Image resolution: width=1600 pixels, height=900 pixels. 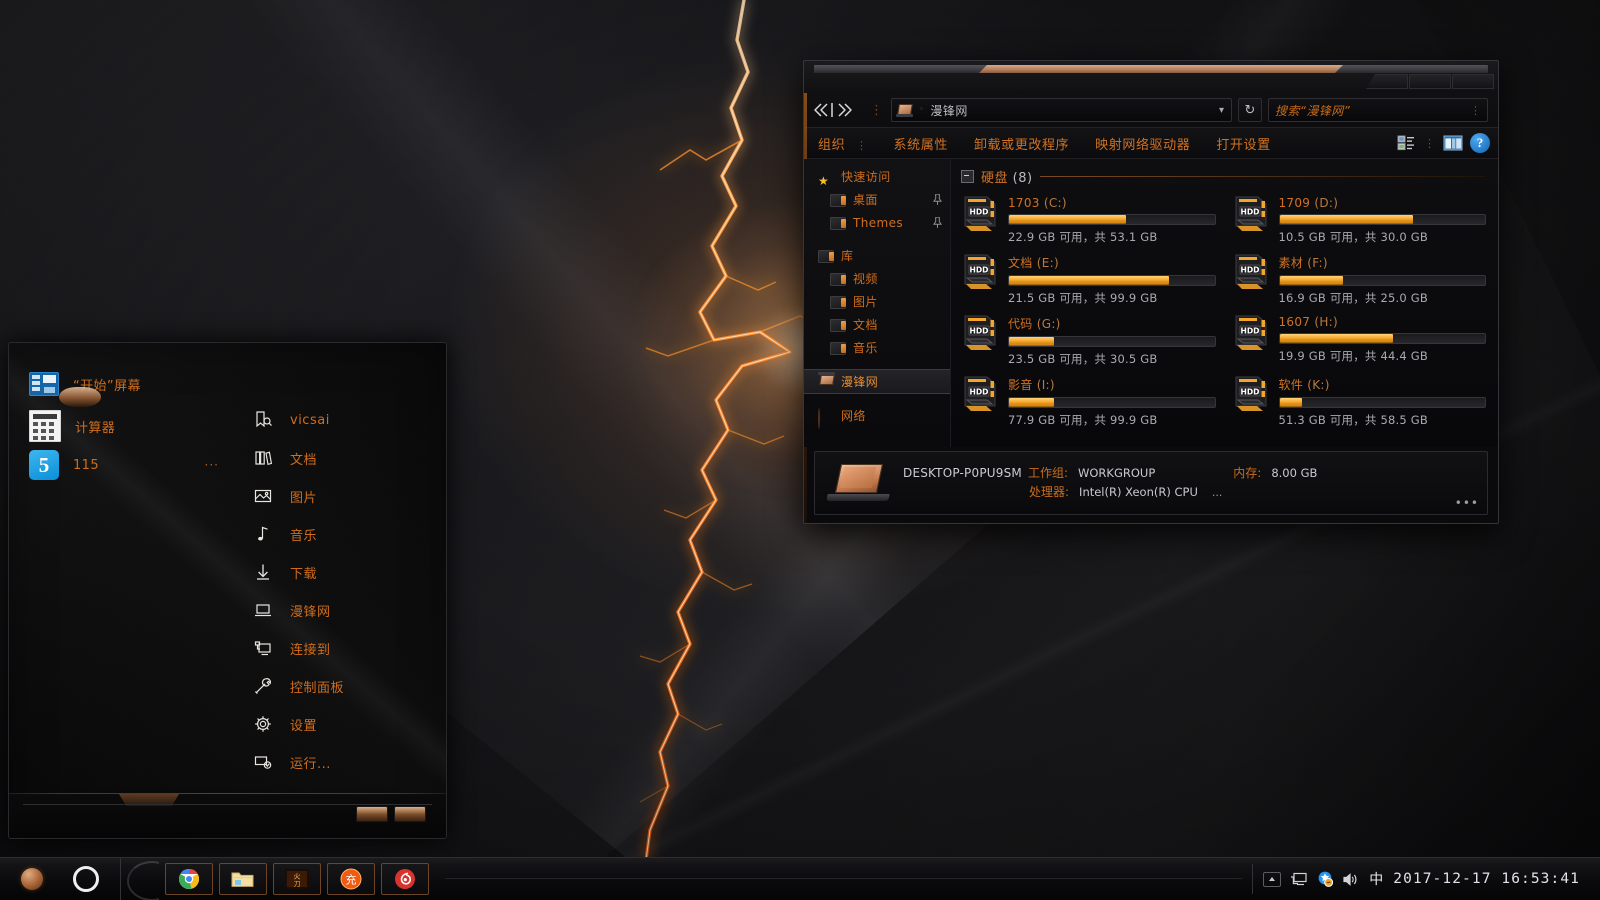 I want to click on sidebar-item-label: 快速访问, so click(x=866, y=177).